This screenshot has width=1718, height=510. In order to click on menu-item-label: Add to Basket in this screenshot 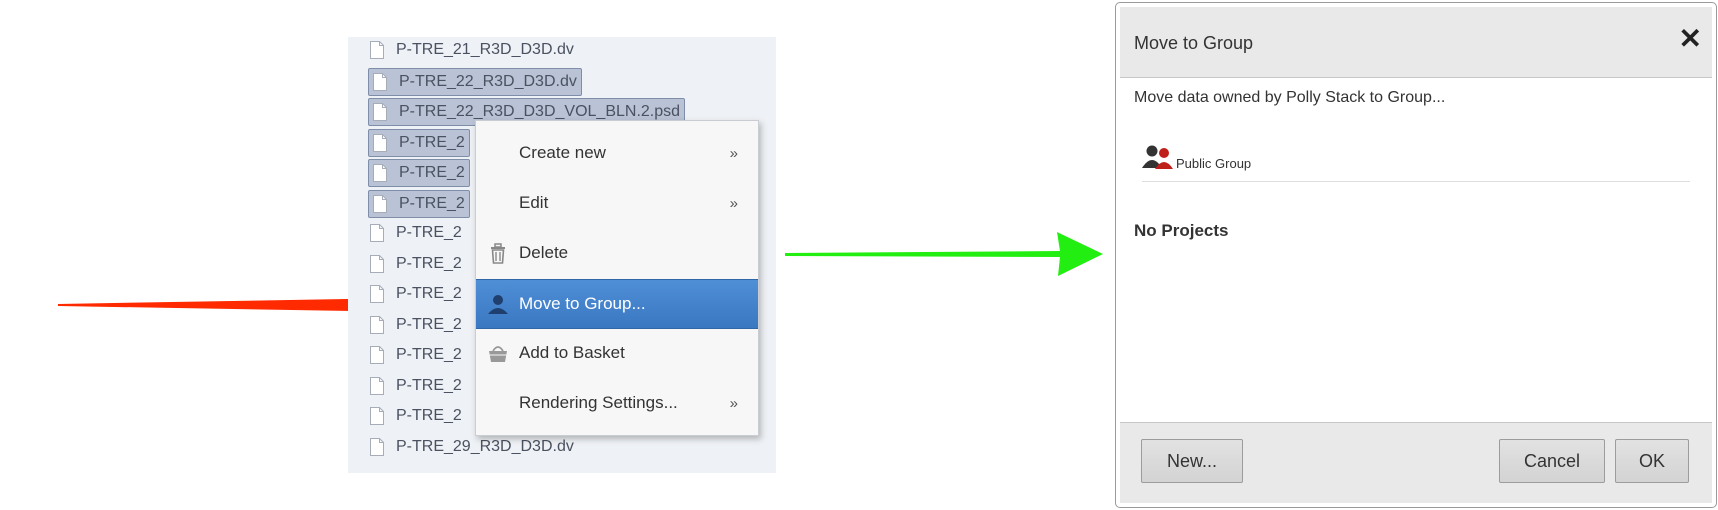, I will do `click(572, 352)`.